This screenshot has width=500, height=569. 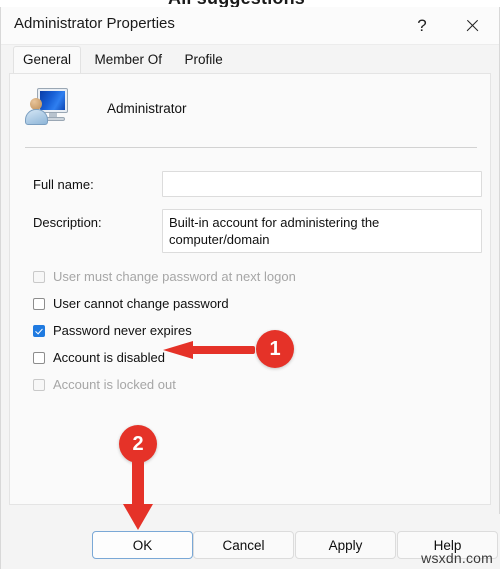 I want to click on watermark: wsxdn.com, so click(x=457, y=558).